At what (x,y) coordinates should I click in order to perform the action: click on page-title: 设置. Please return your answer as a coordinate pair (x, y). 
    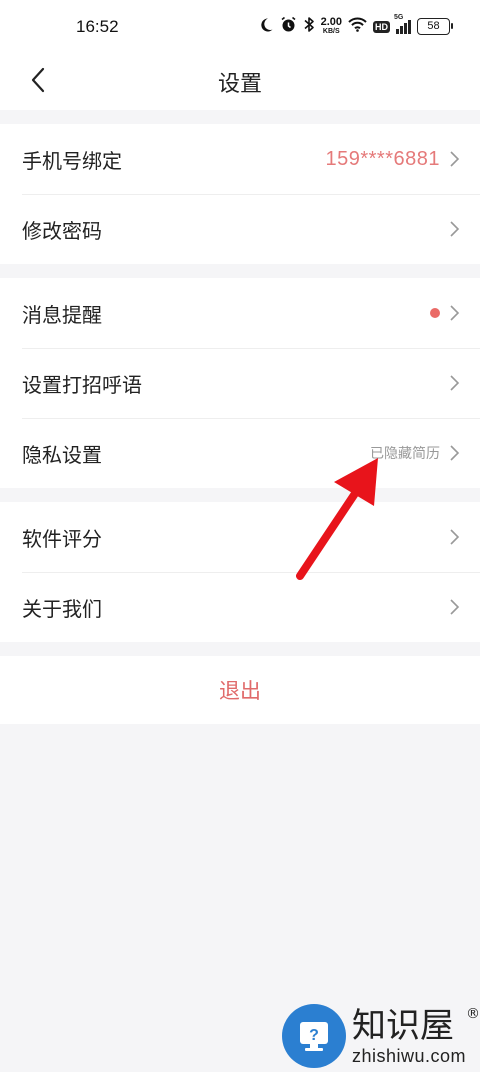
    Looking at the image, I should click on (239, 84).